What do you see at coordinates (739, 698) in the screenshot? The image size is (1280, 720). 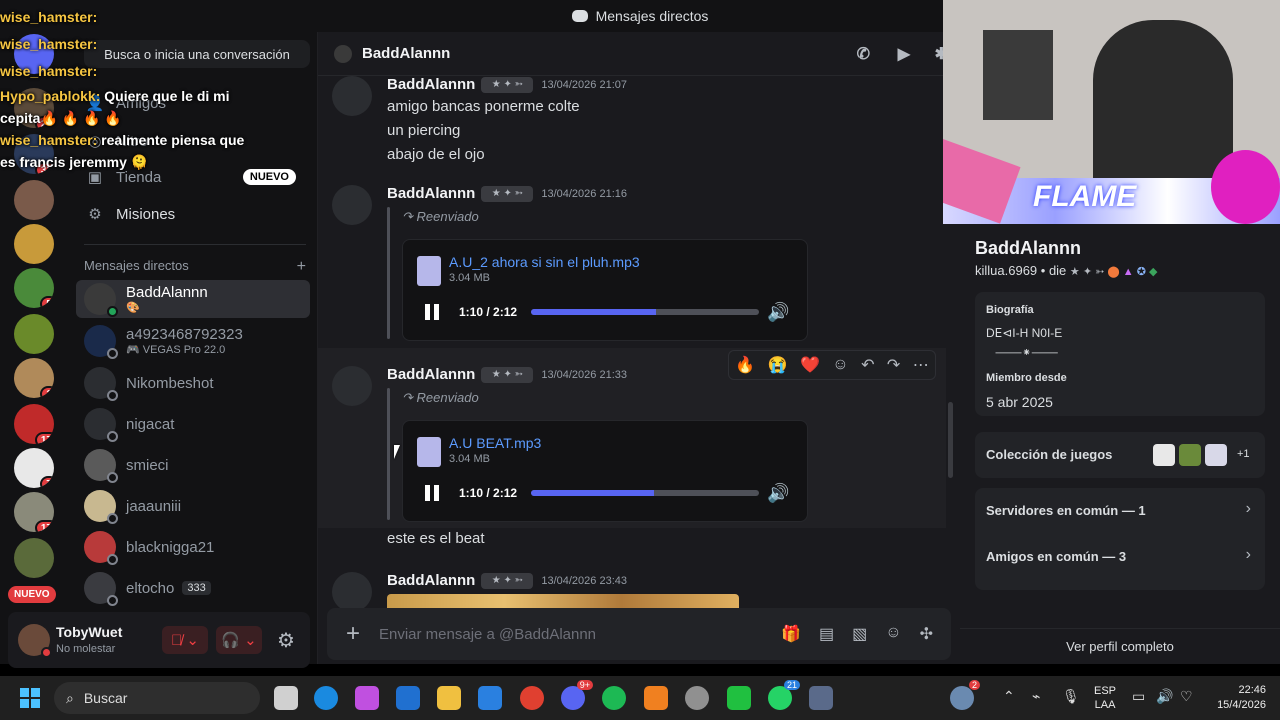 I see `kick-icon` at bounding box center [739, 698].